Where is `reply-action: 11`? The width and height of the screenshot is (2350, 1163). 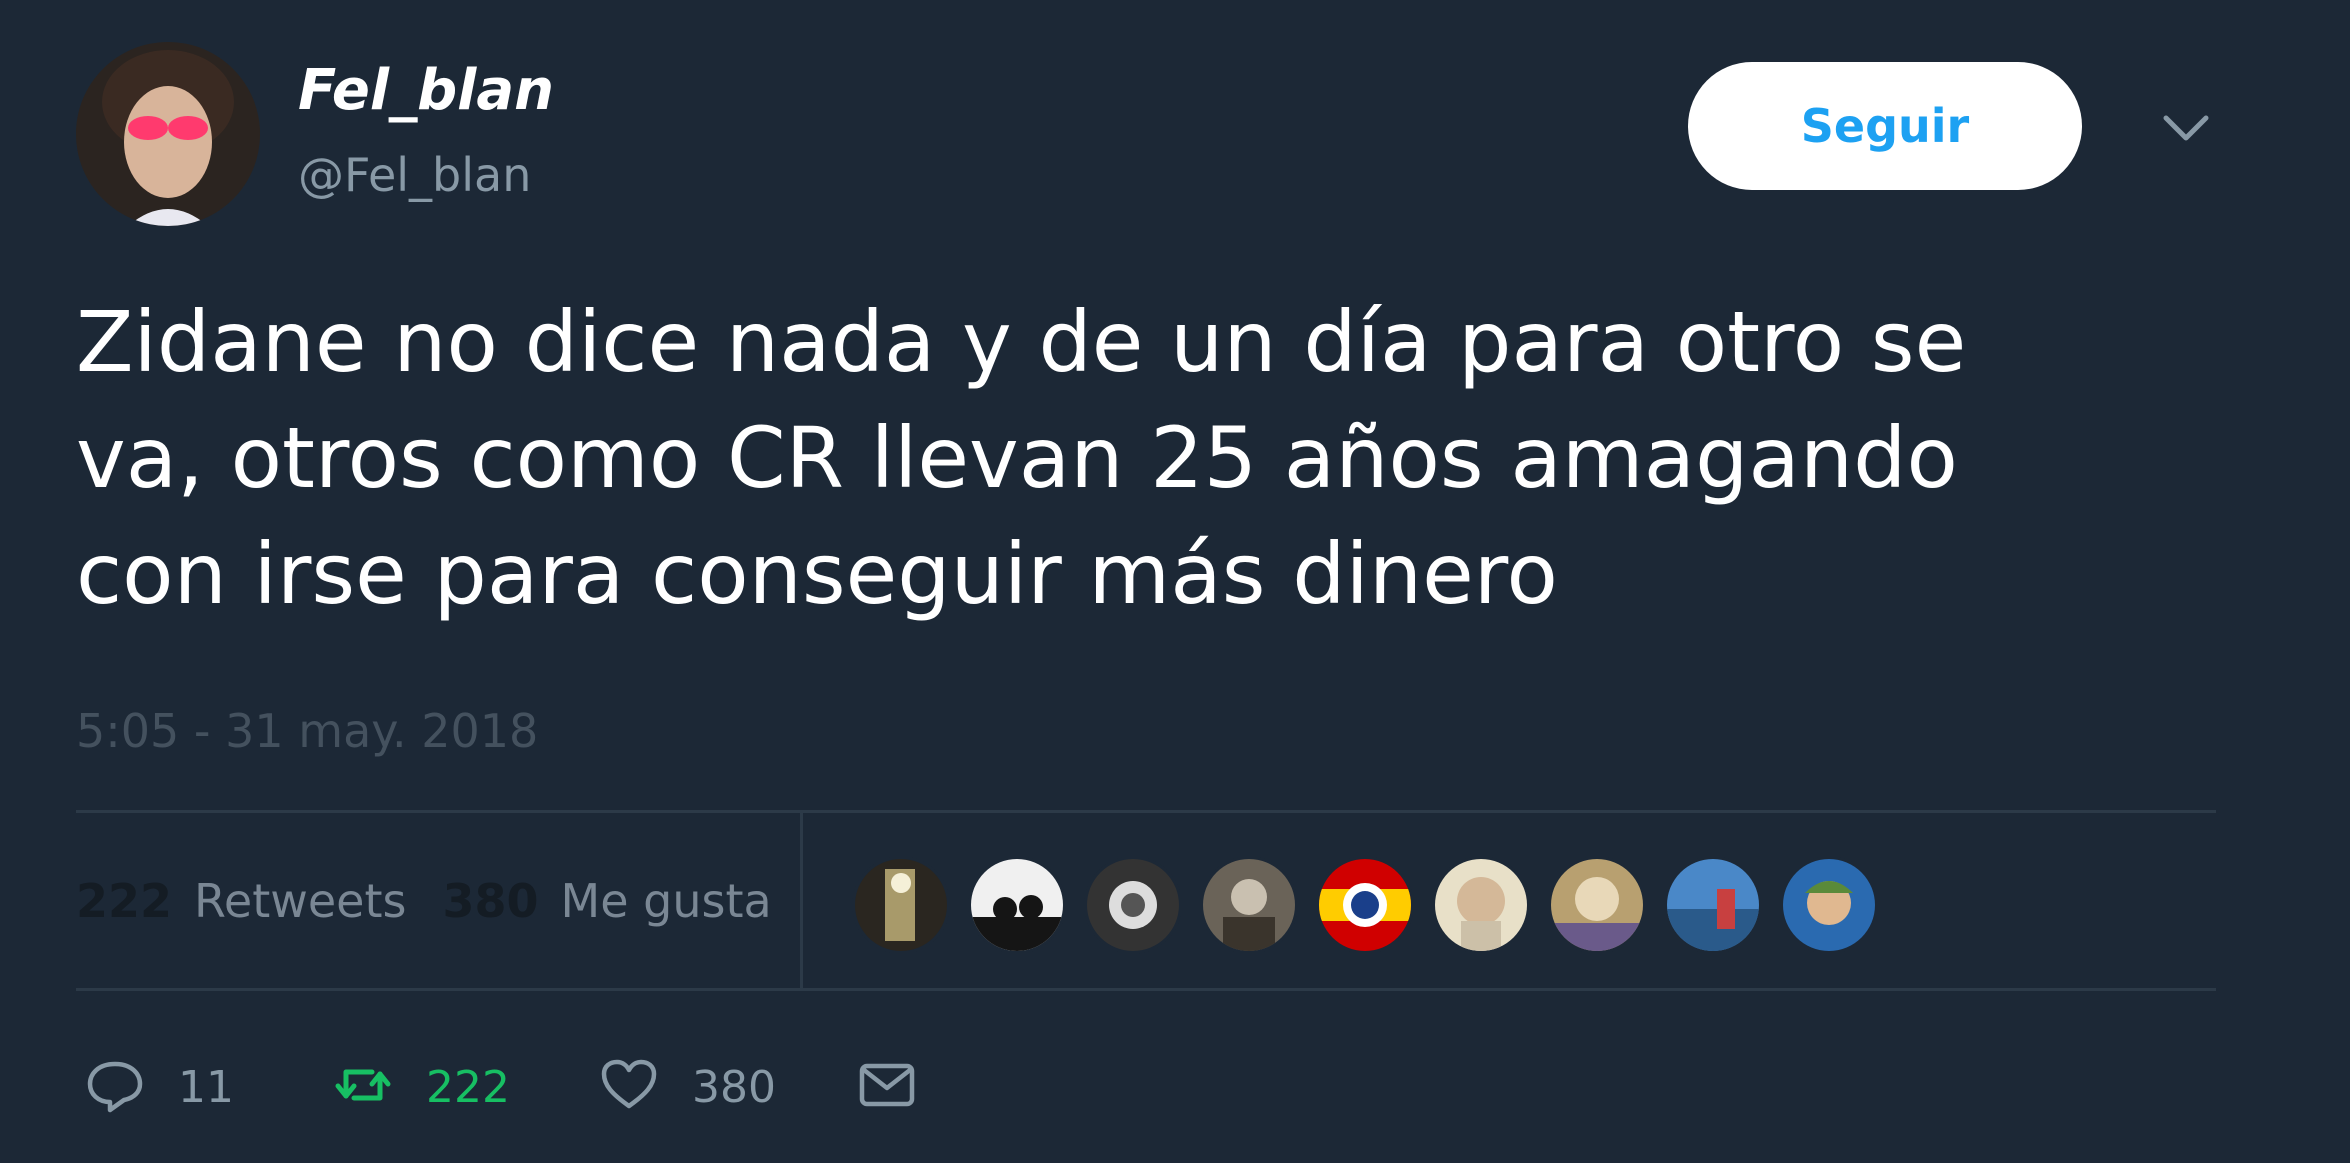 reply-action: 11 is located at coordinates (158, 1087).